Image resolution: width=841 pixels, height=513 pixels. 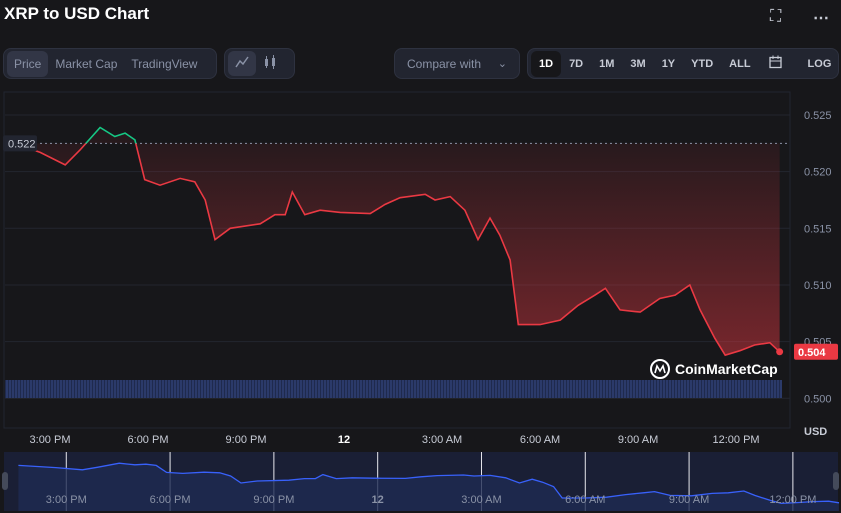 What do you see at coordinates (818, 286) in the screenshot?
I see `y-tick-label: 0.510` at bounding box center [818, 286].